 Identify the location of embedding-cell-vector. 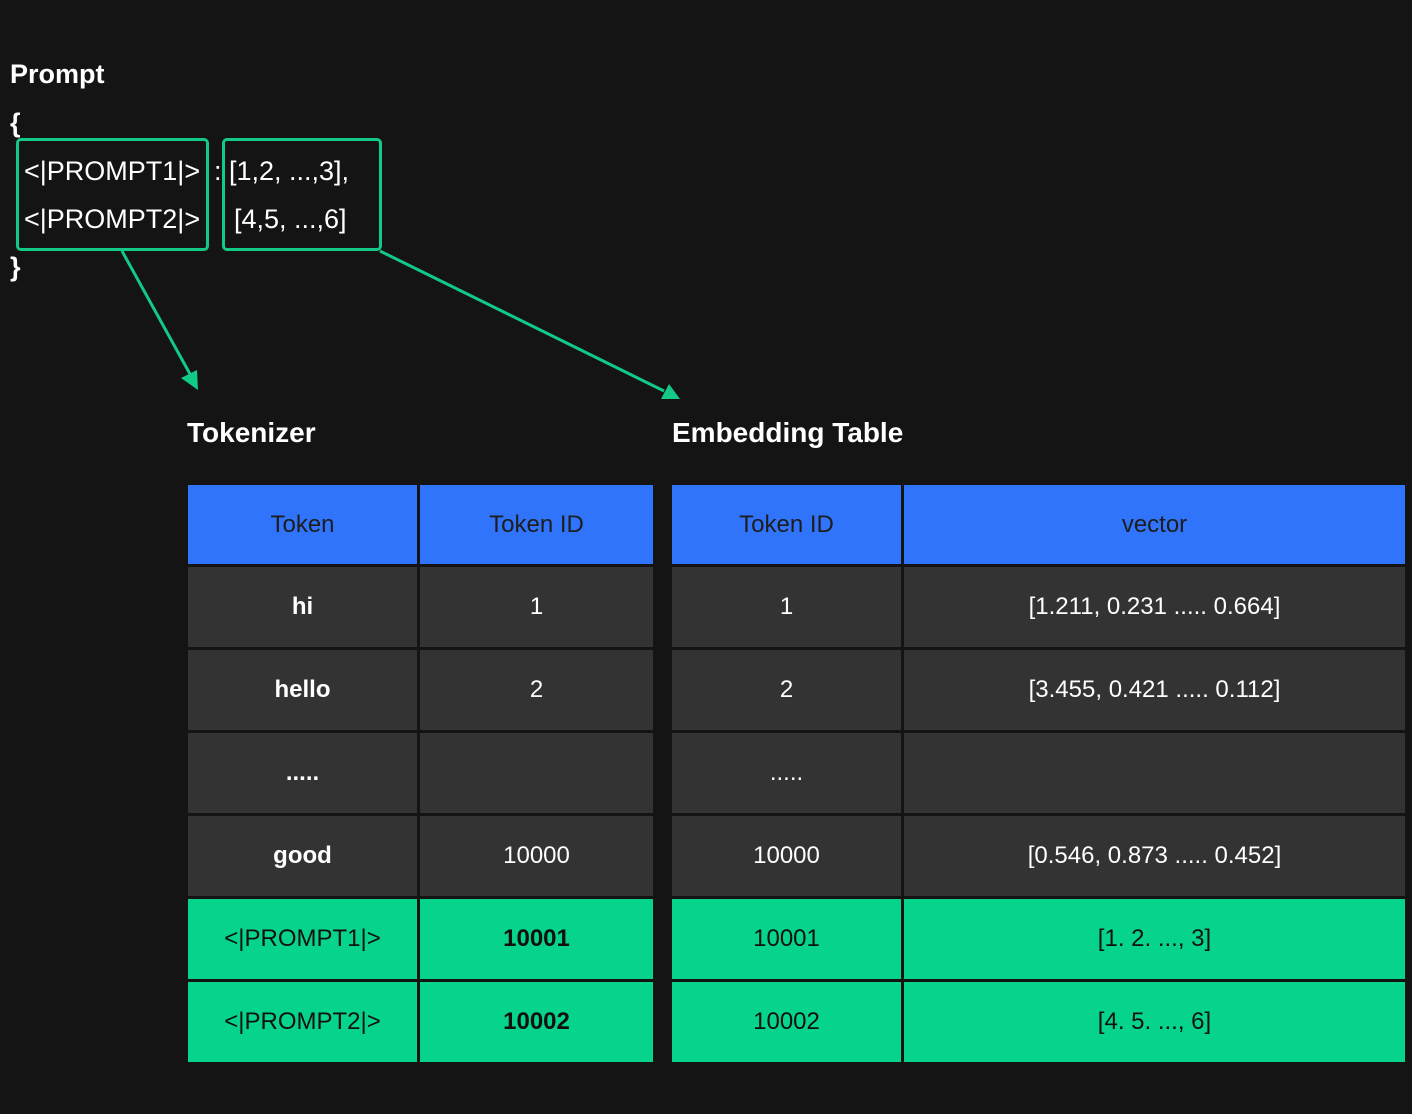
(1154, 773).